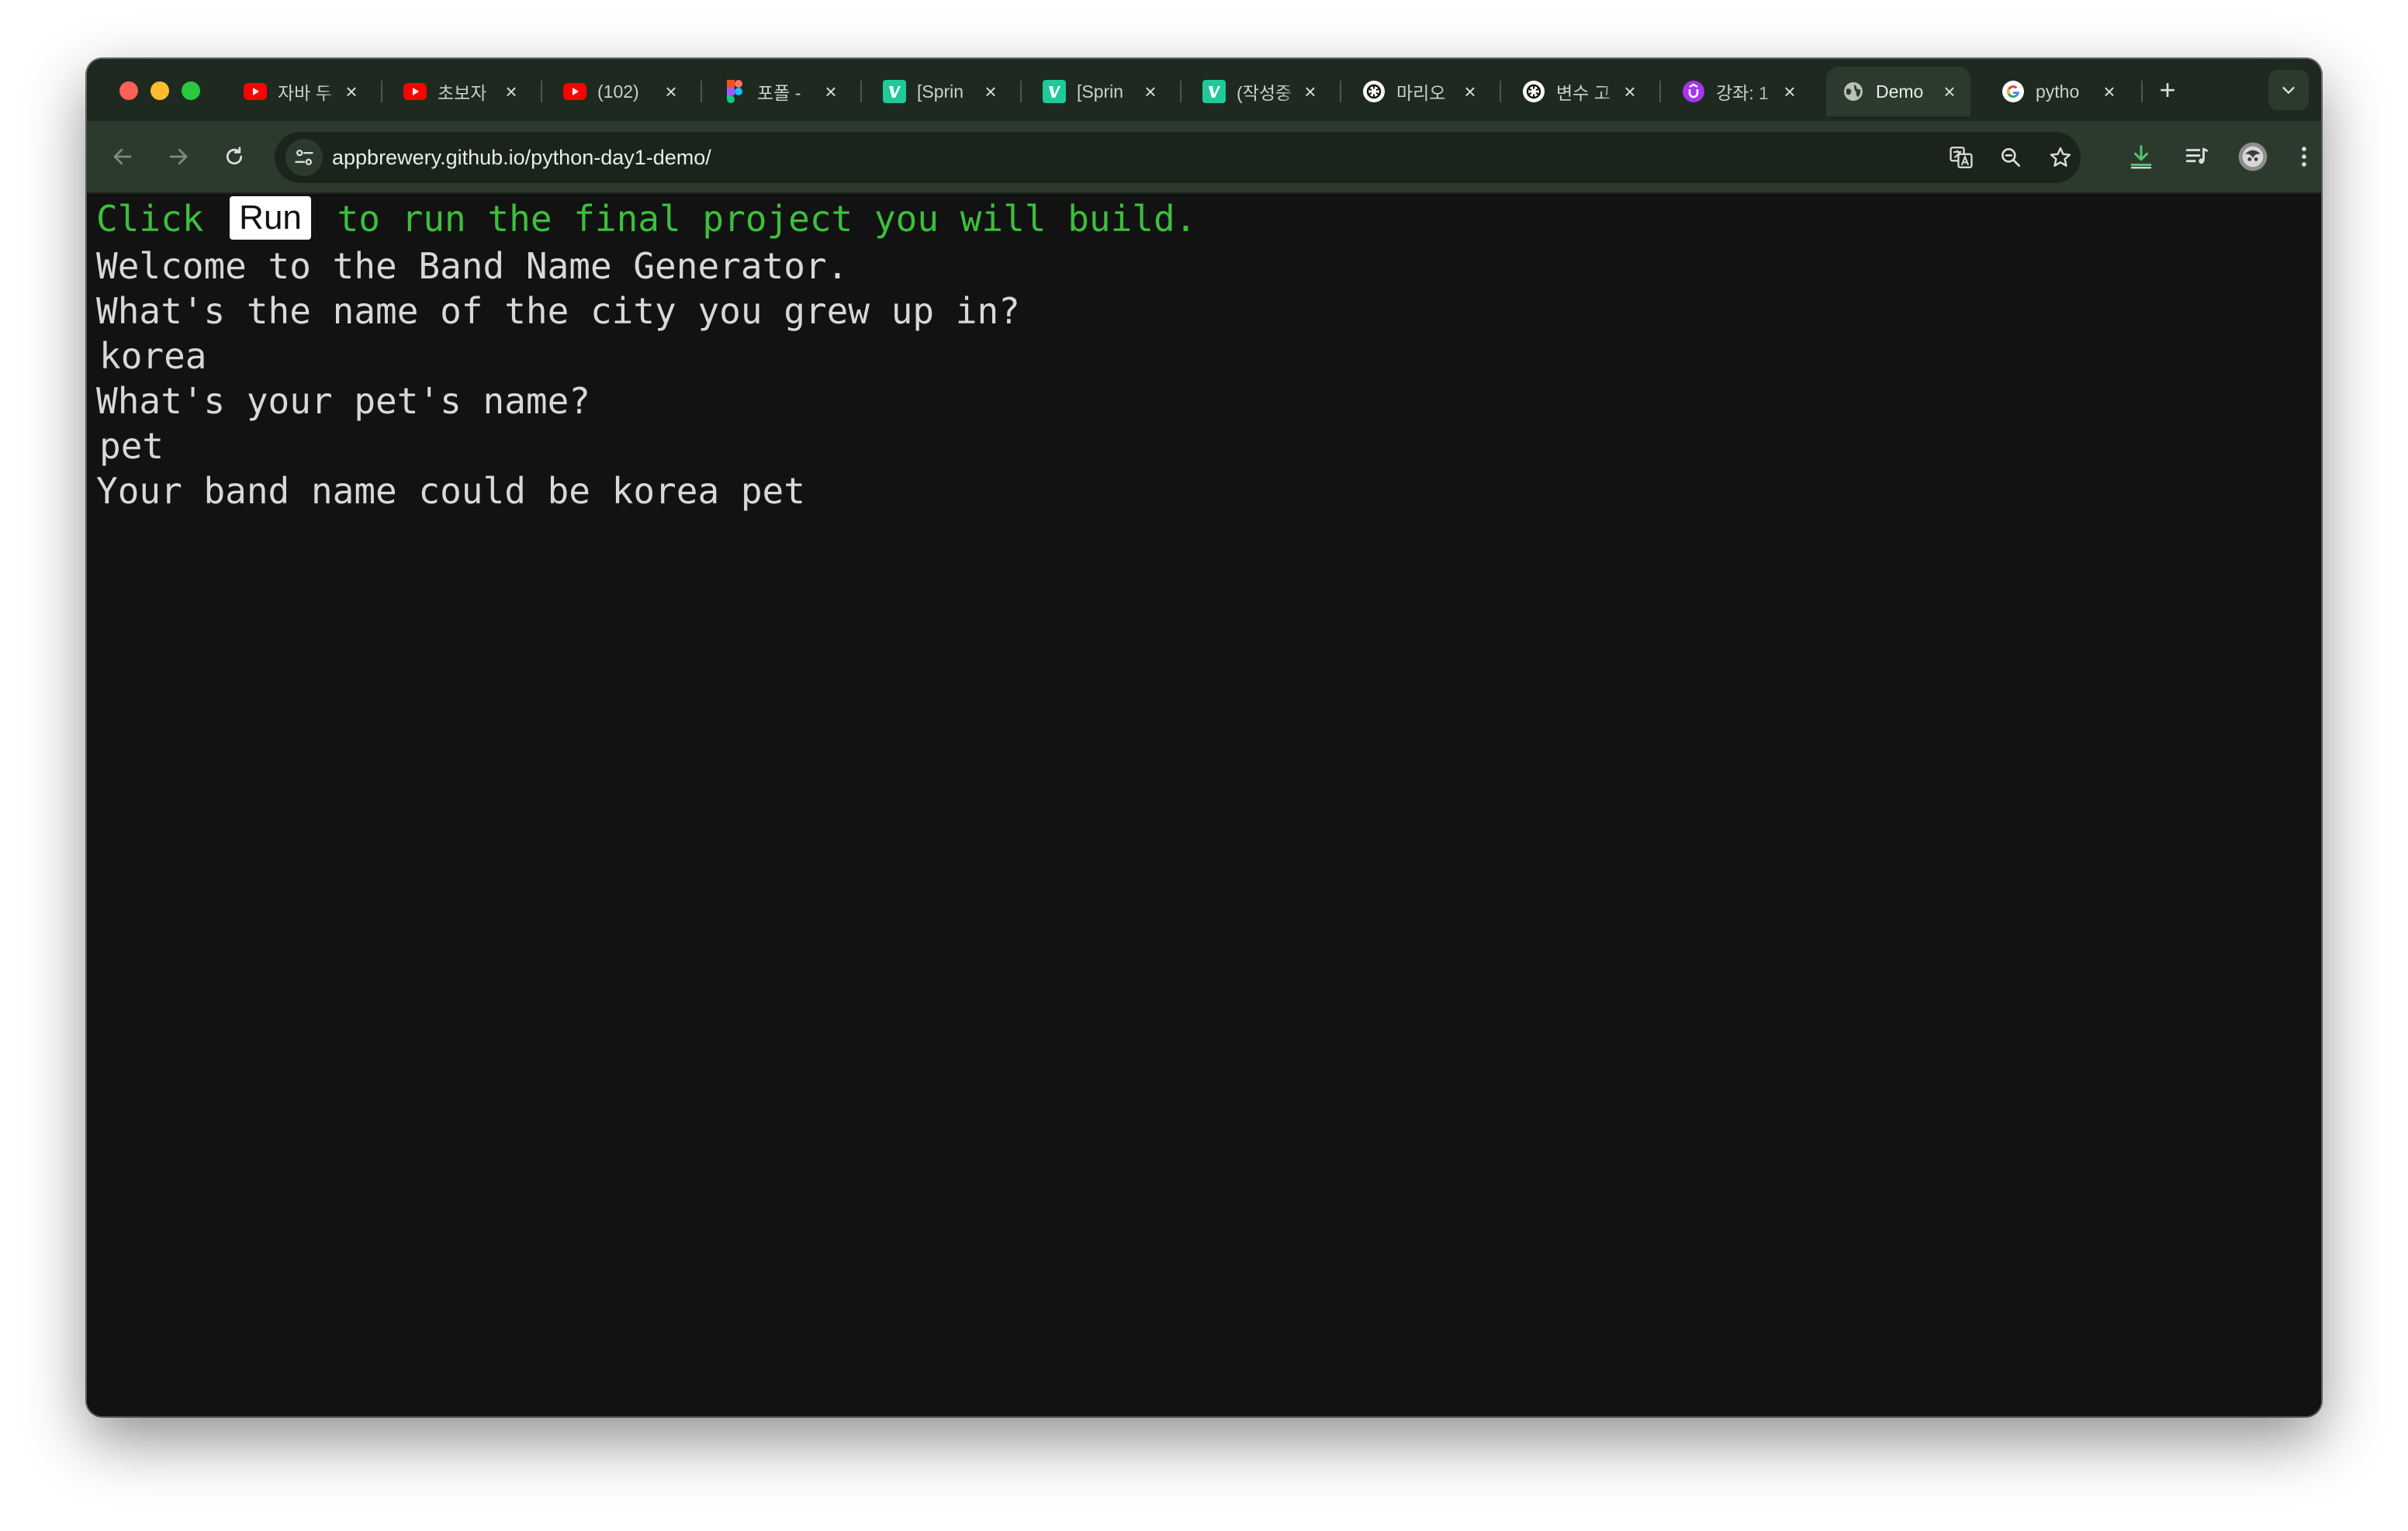 The height and width of the screenshot is (1531, 2408). I want to click on zoom-button, so click(2011, 157).